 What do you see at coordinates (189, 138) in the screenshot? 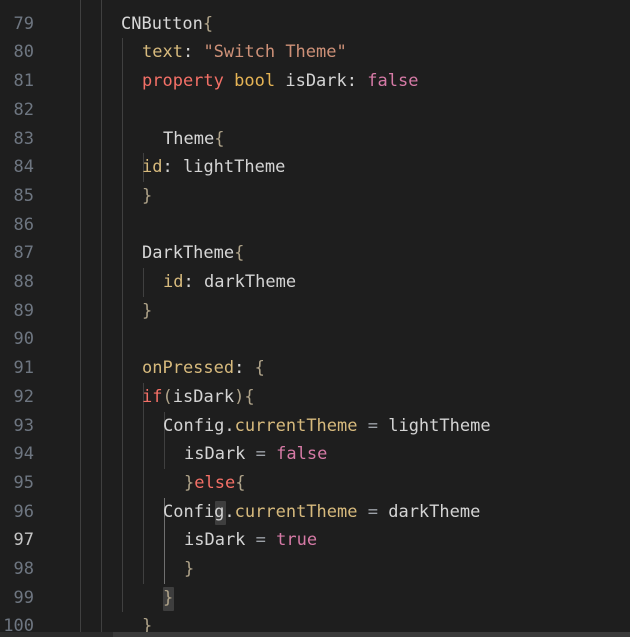
I see `code-token: Theme` at bounding box center [189, 138].